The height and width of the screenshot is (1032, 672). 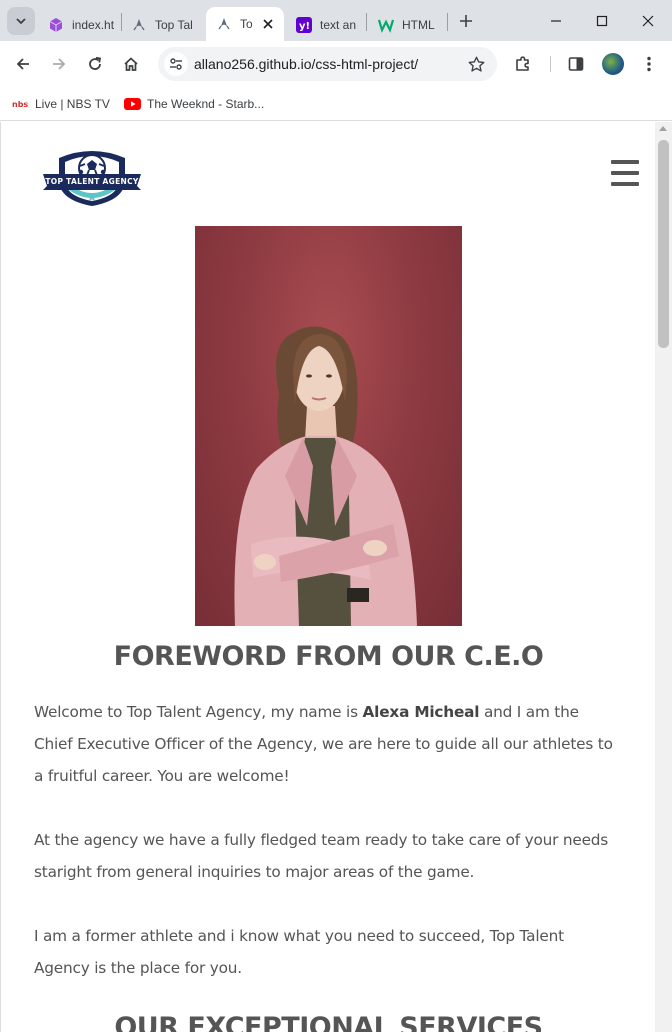 I want to click on minimize-icon, so click(x=556, y=21).